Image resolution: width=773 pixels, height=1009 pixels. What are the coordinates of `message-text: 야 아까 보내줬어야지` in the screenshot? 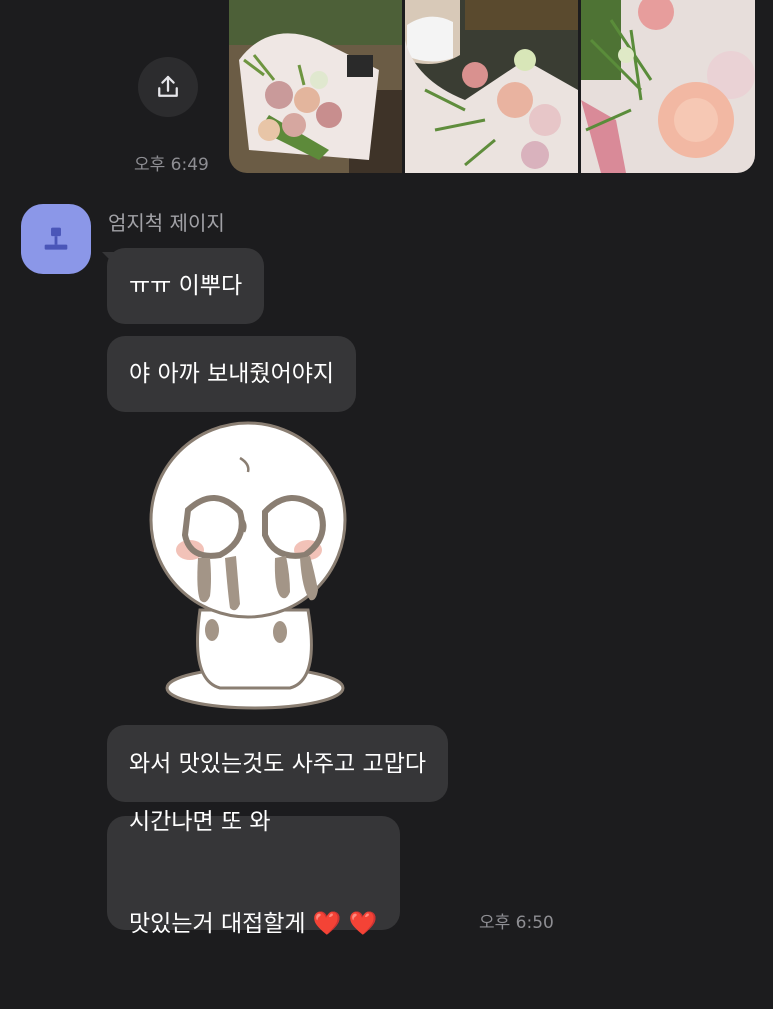 It's located at (232, 374).